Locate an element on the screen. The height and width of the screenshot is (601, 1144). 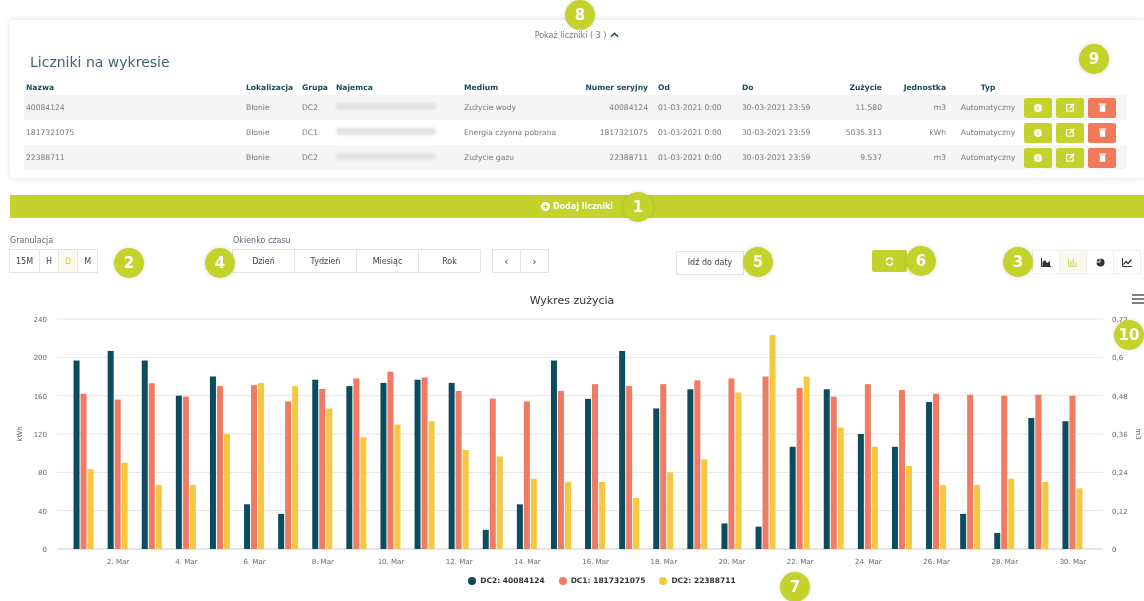
refresh-icon is located at coordinates (889, 261).